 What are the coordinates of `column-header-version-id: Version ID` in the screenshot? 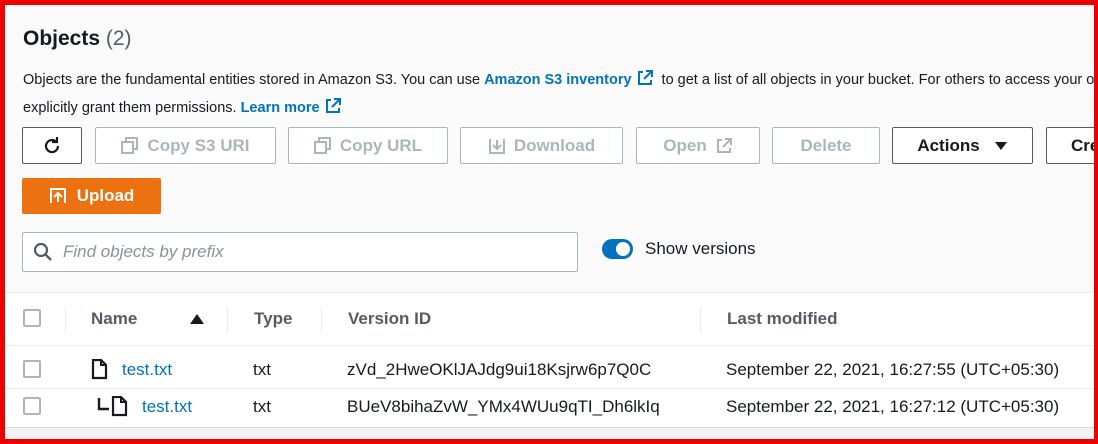 It's located at (389, 319).